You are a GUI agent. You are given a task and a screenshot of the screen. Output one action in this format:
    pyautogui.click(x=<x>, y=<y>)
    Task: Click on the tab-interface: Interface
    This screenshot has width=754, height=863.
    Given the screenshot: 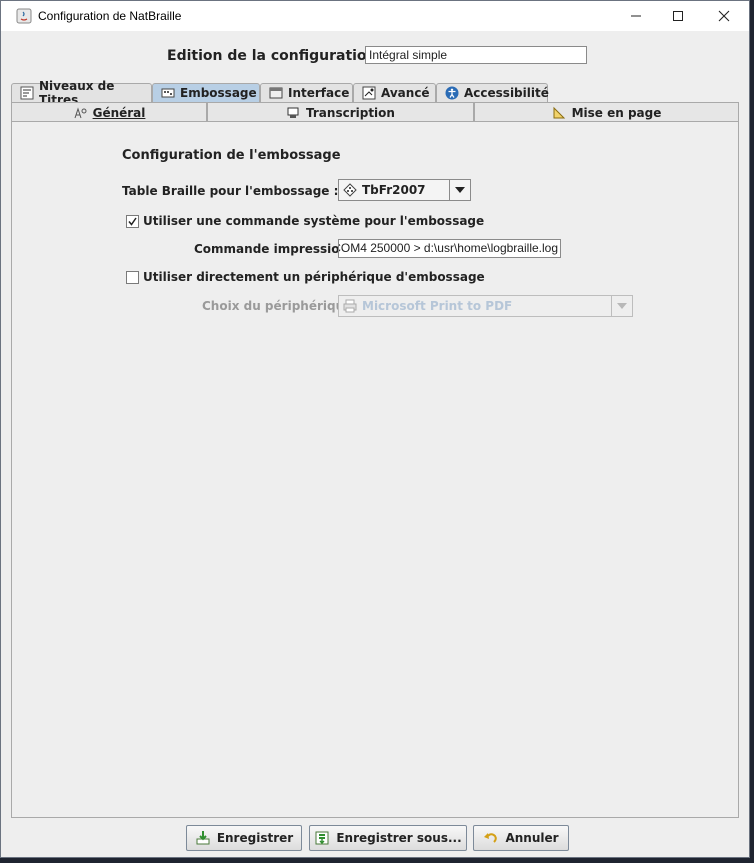 What is the action you would take?
    pyautogui.click(x=306, y=92)
    